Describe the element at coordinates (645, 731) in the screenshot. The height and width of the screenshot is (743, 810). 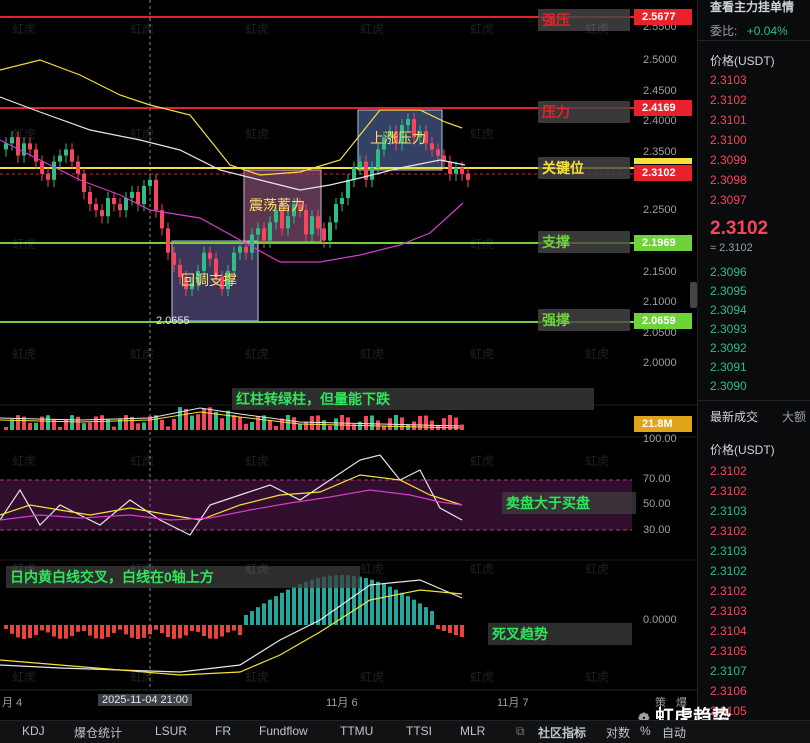
I see `percent-toggle: %` at that location.